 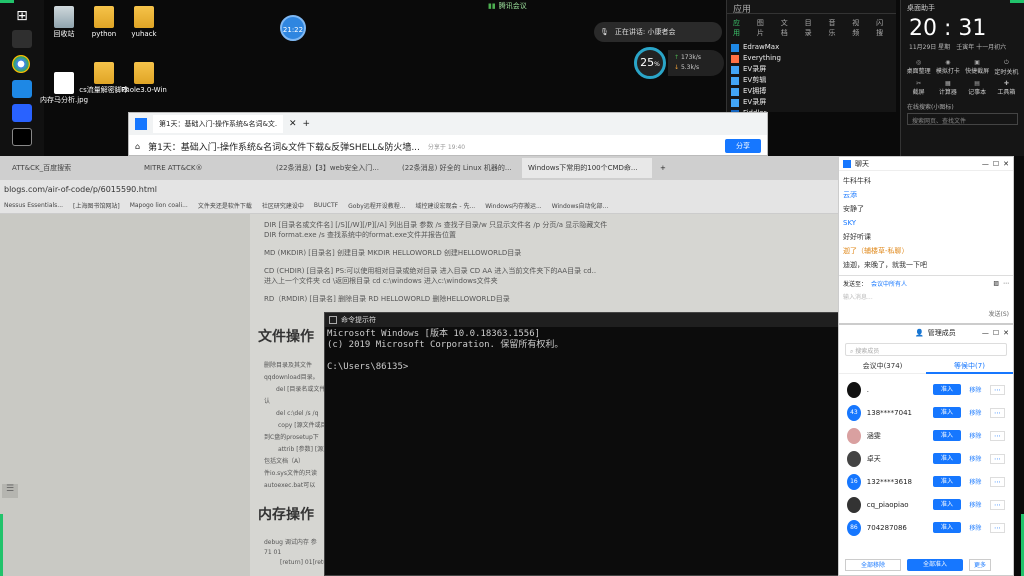 What do you see at coordinates (859, 28) in the screenshot?
I see `tab-video: 视频` at bounding box center [859, 28].